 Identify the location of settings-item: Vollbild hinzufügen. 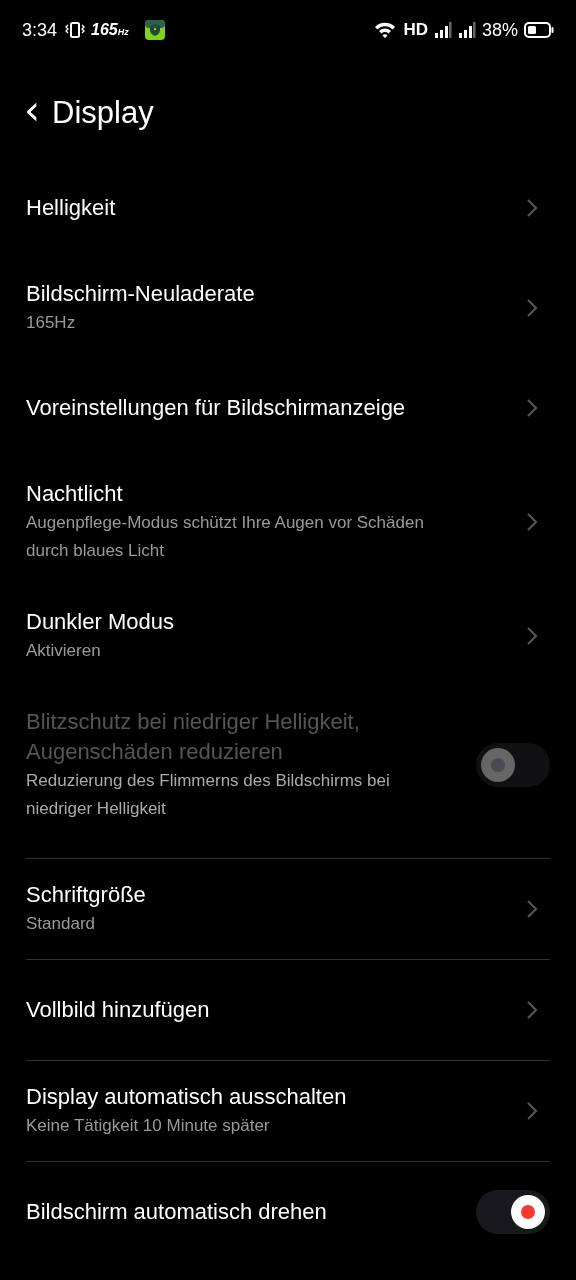
(288, 1010).